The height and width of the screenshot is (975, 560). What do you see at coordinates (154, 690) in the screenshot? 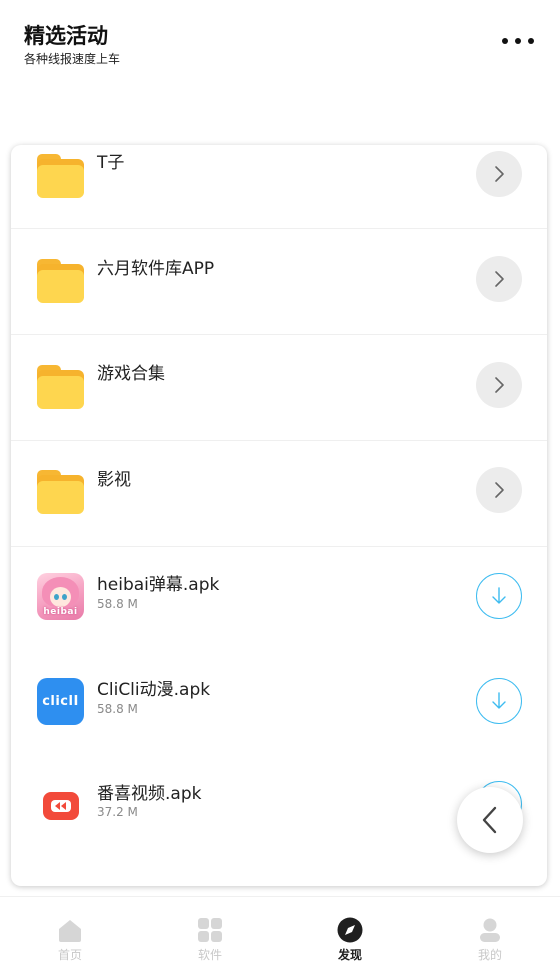
I see `file-name: CliCli动漫.apk` at bounding box center [154, 690].